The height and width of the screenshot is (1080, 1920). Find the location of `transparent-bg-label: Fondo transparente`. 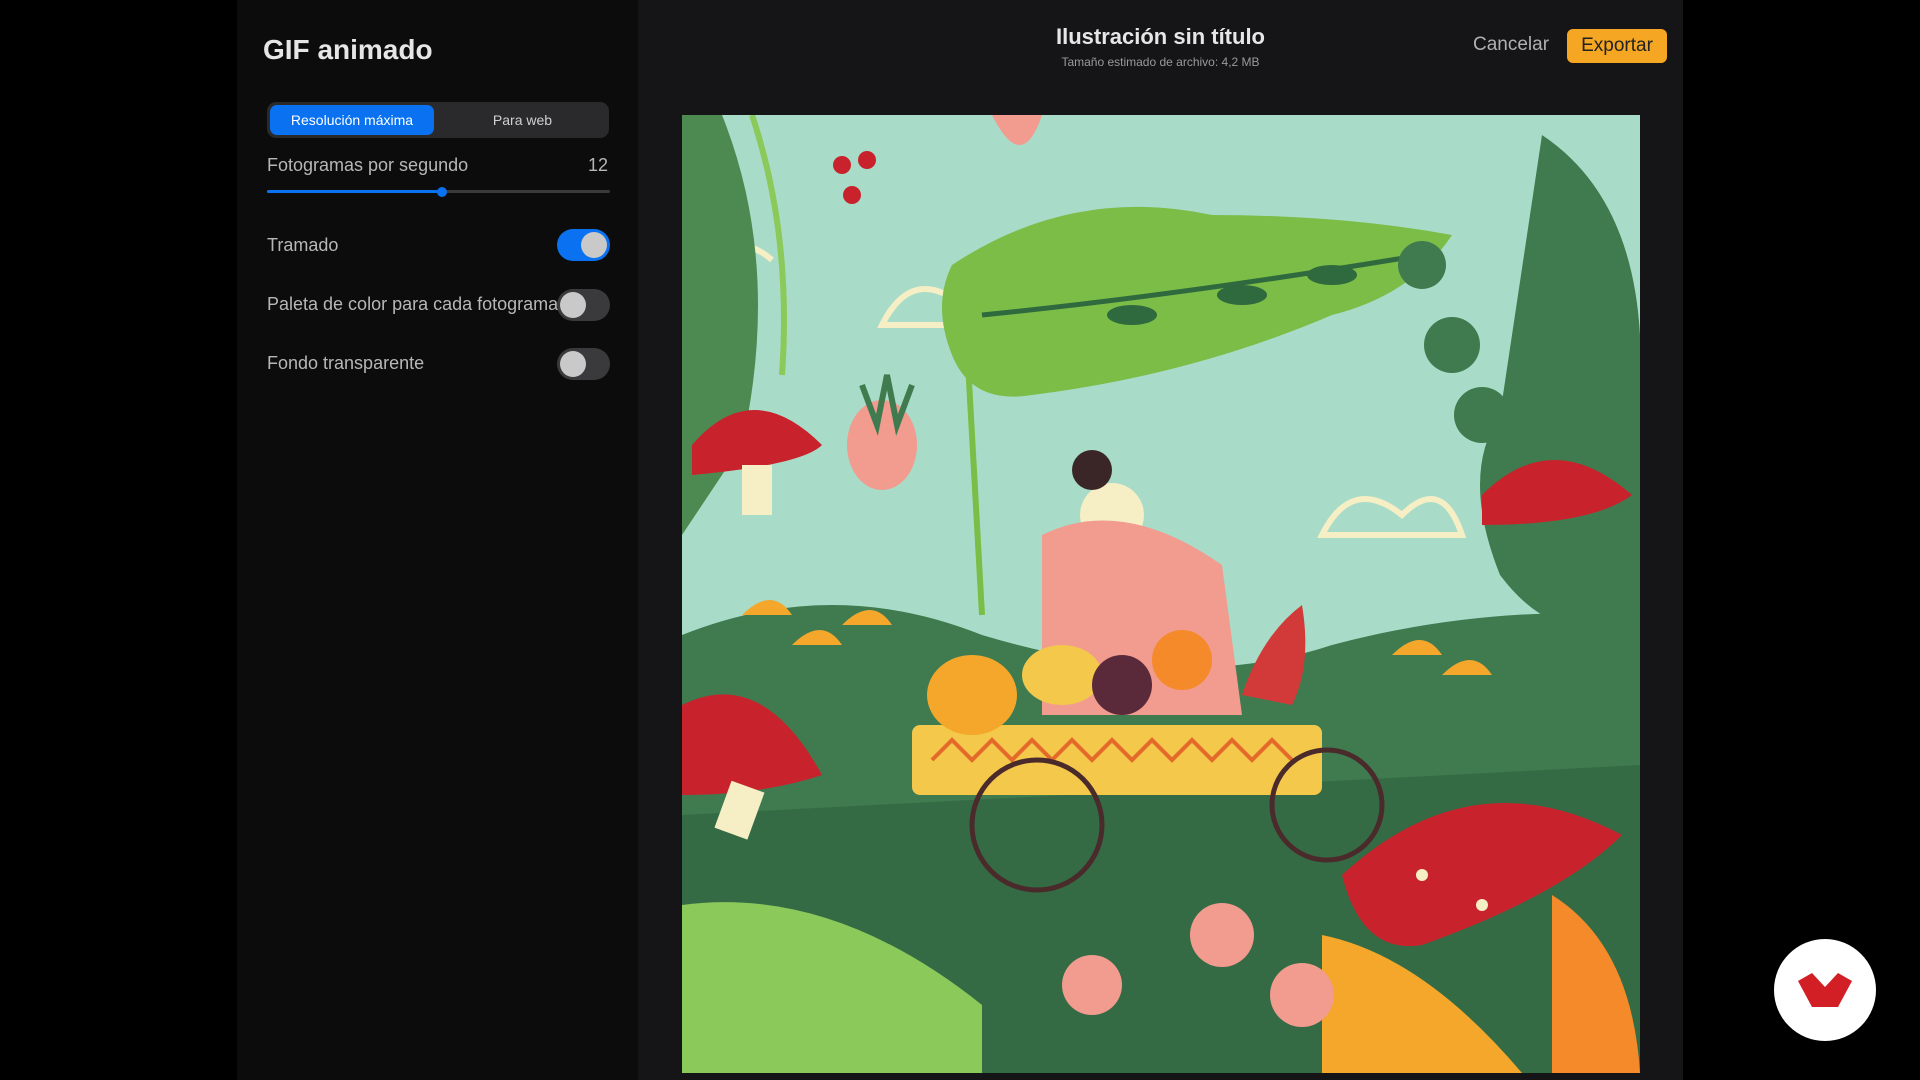

transparent-bg-label: Fondo transparente is located at coordinates (346, 363).